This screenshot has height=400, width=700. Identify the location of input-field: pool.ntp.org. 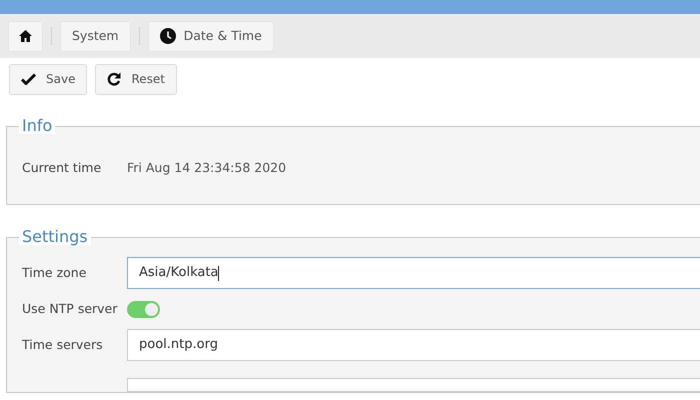
(413, 345).